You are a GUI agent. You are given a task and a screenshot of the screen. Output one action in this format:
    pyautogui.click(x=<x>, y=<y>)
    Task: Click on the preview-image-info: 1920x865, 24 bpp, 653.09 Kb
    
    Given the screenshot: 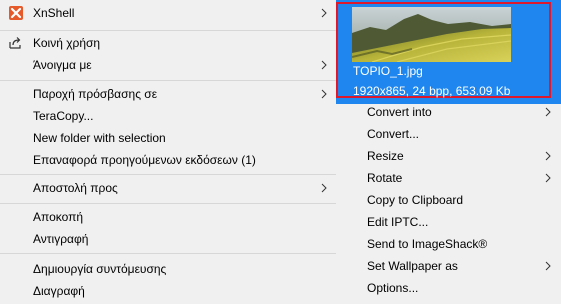 What is the action you would take?
    pyautogui.click(x=432, y=91)
    